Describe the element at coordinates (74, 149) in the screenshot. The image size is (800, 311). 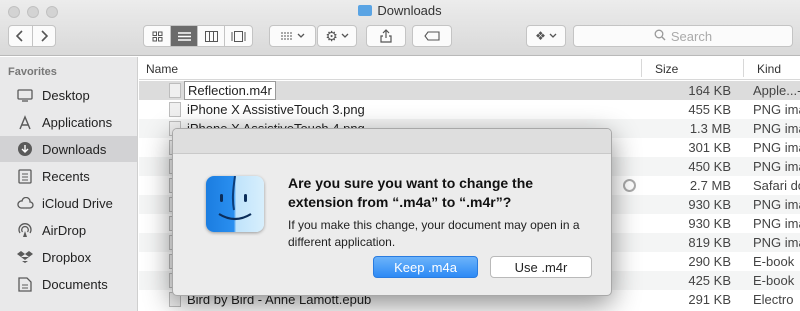
I see `sidebar-item-label: Downloads` at that location.